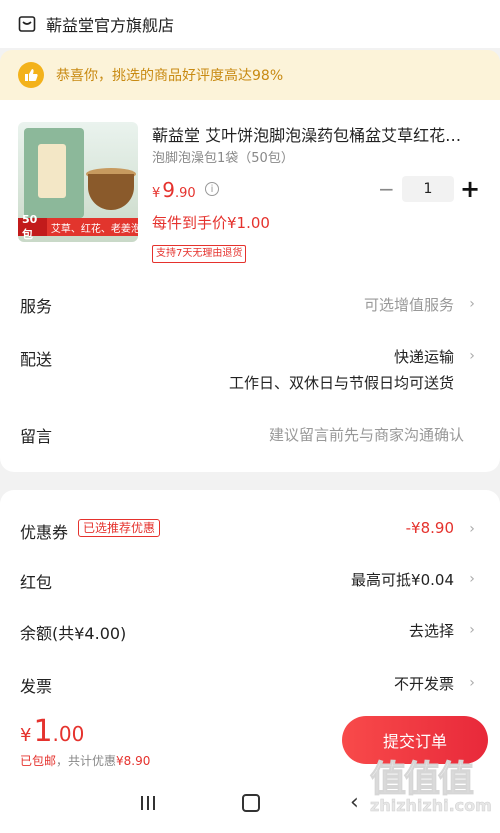  What do you see at coordinates (78, 182) in the screenshot?
I see `product-image: 50包 艾草、红花、老姜泡脚粉` at bounding box center [78, 182].